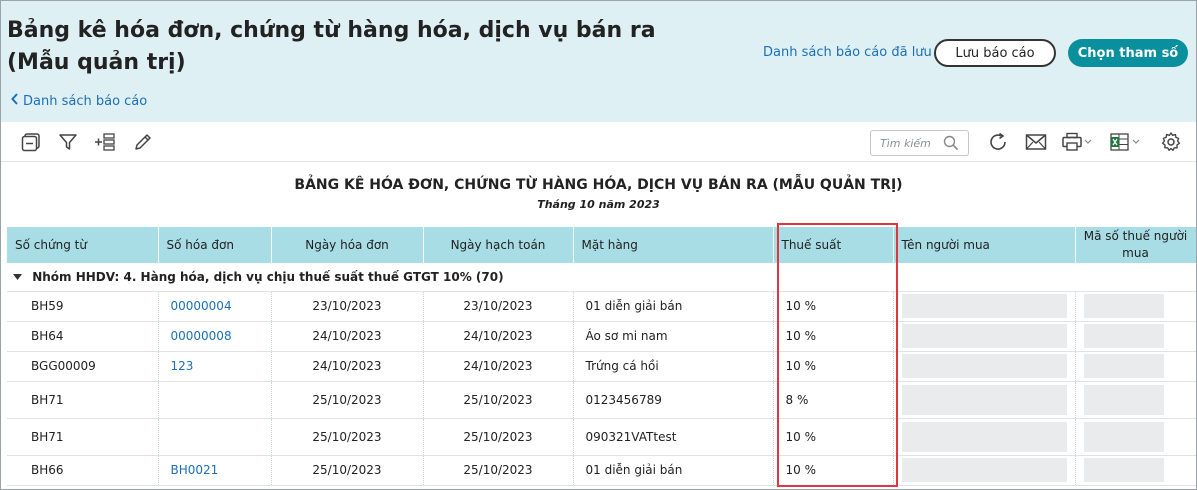 The width and height of the screenshot is (1197, 490). What do you see at coordinates (68, 142) in the screenshot?
I see `filter-icon` at bounding box center [68, 142].